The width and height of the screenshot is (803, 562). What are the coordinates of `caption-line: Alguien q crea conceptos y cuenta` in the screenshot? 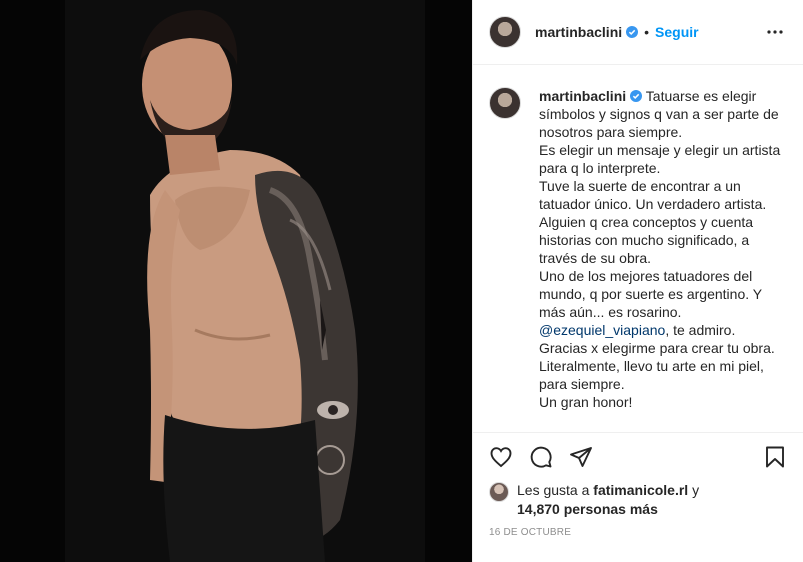 It's located at (646, 222).